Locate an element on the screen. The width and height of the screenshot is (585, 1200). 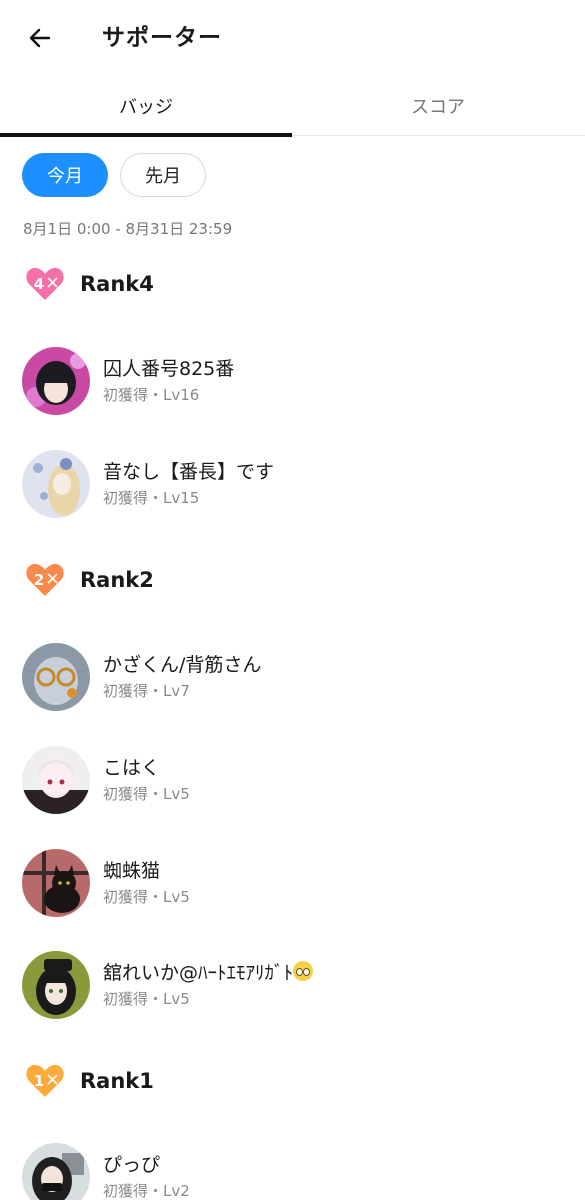
supporter-name: こはく is located at coordinates (132, 768).